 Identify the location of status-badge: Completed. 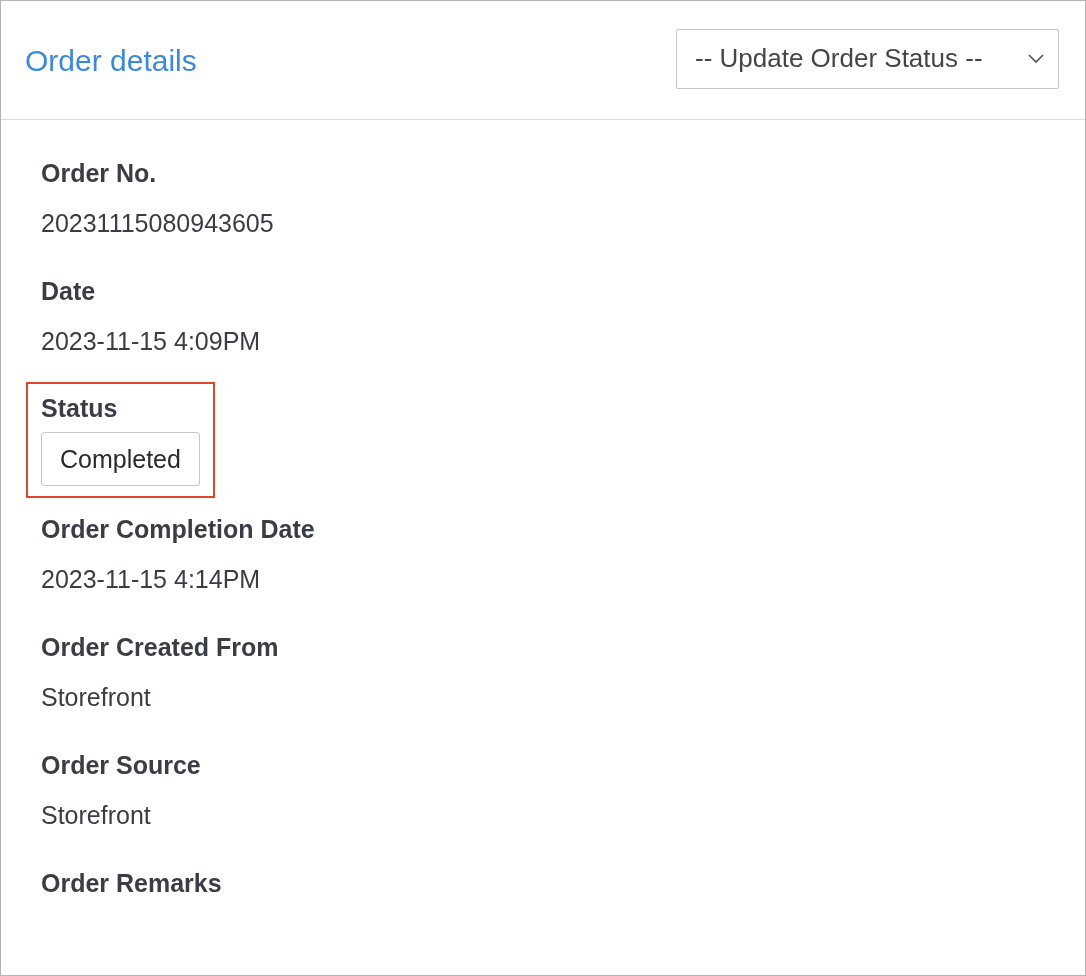
(120, 459).